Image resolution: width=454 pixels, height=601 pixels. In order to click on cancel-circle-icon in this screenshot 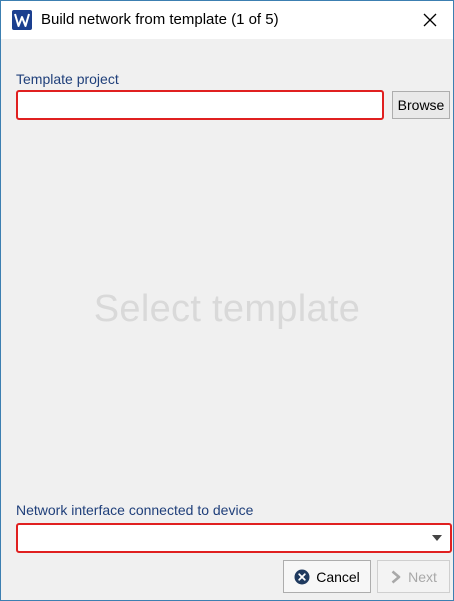, I will do `click(302, 577)`.